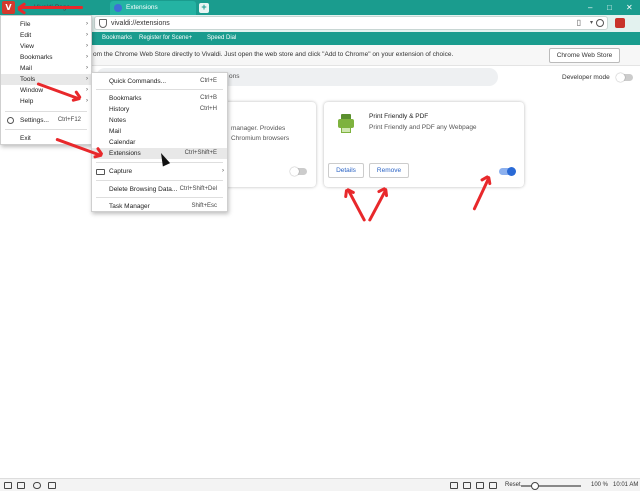 The image size is (640, 491). What do you see at coordinates (591, 22) in the screenshot?
I see `chevron-down-icon: ▾` at bounding box center [591, 22].